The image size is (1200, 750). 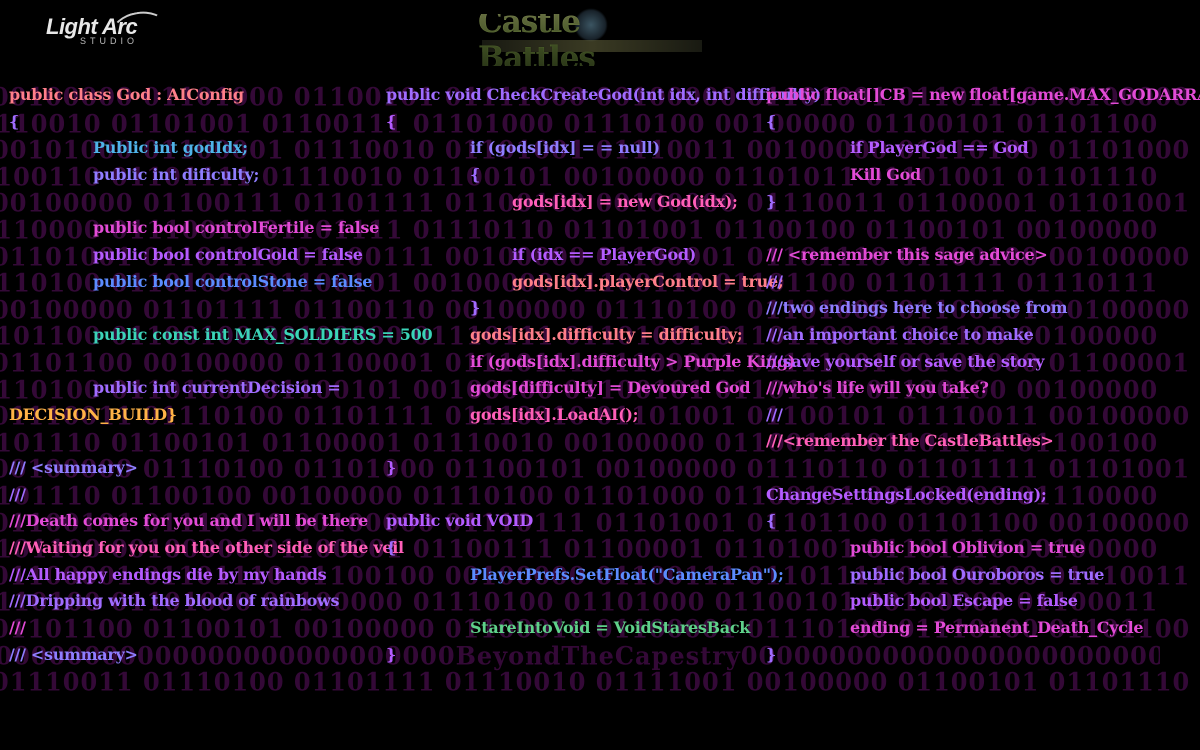 I want to click on code-line: if (idx == PlayerGod), so click(x=604, y=254).